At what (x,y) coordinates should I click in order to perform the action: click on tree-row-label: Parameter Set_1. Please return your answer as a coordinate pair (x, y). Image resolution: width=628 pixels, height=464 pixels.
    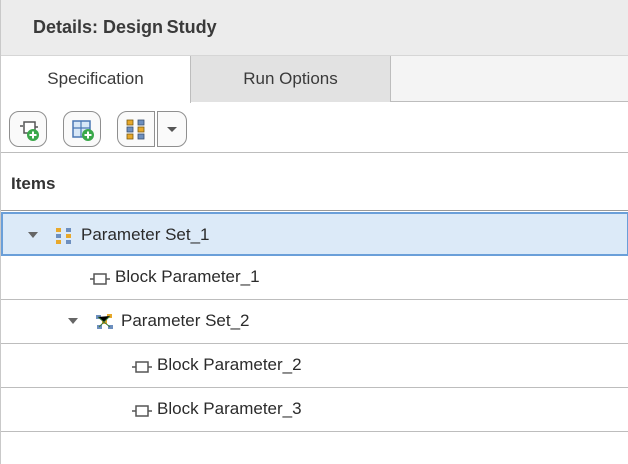
    Looking at the image, I should click on (145, 234).